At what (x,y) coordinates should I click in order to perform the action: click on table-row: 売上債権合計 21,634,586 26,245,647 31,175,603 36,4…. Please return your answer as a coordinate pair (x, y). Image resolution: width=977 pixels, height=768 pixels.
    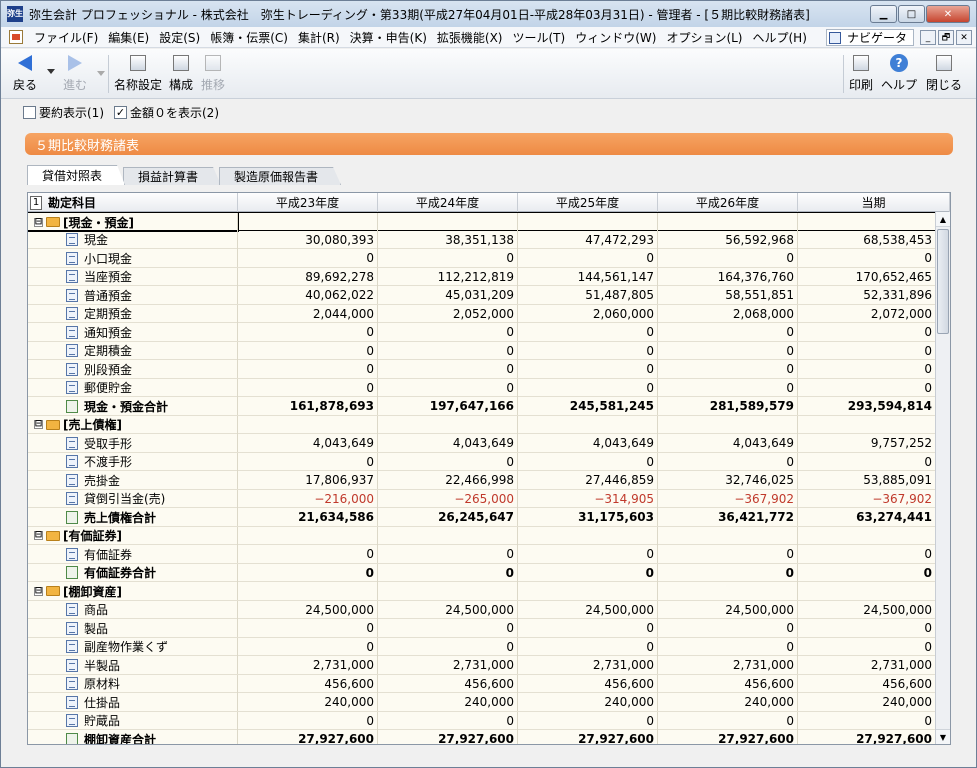
    Looking at the image, I should click on (482, 517).